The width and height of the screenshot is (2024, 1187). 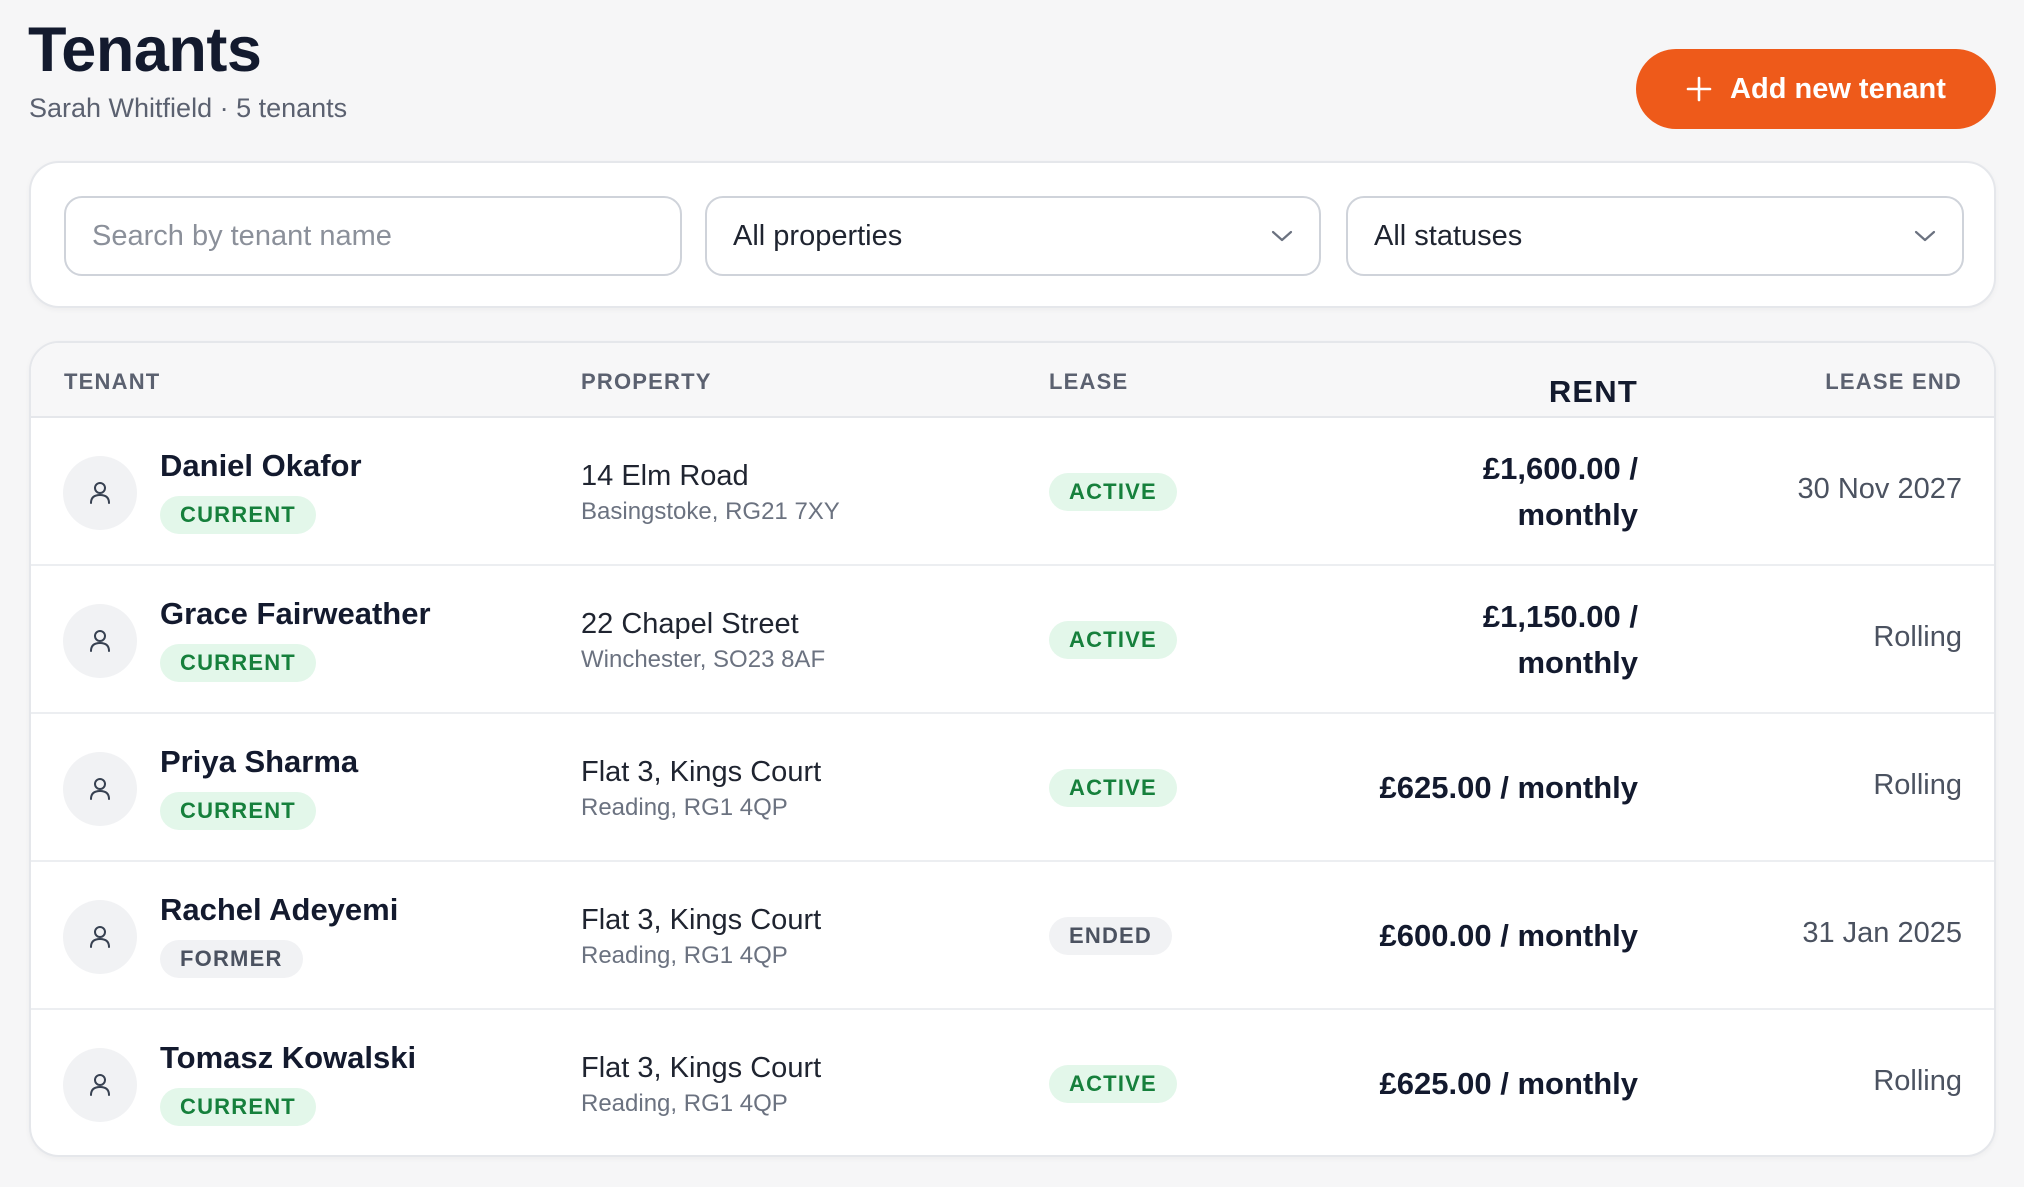 What do you see at coordinates (1088, 382) in the screenshot?
I see `column-header-lease: LEASE` at bounding box center [1088, 382].